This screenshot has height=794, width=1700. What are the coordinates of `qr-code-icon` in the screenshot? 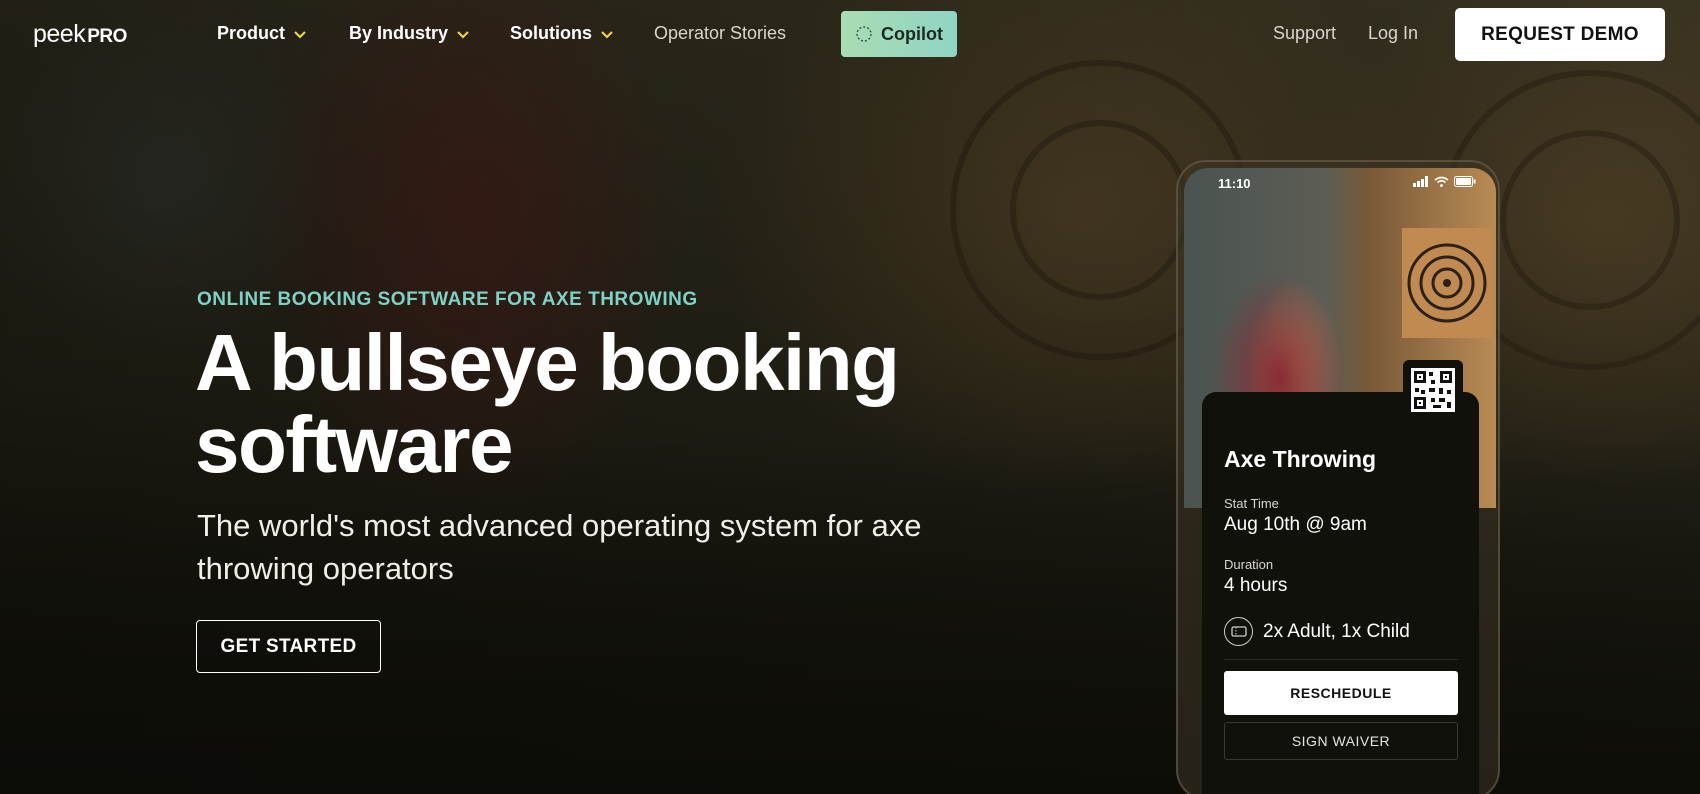 It's located at (1433, 390).